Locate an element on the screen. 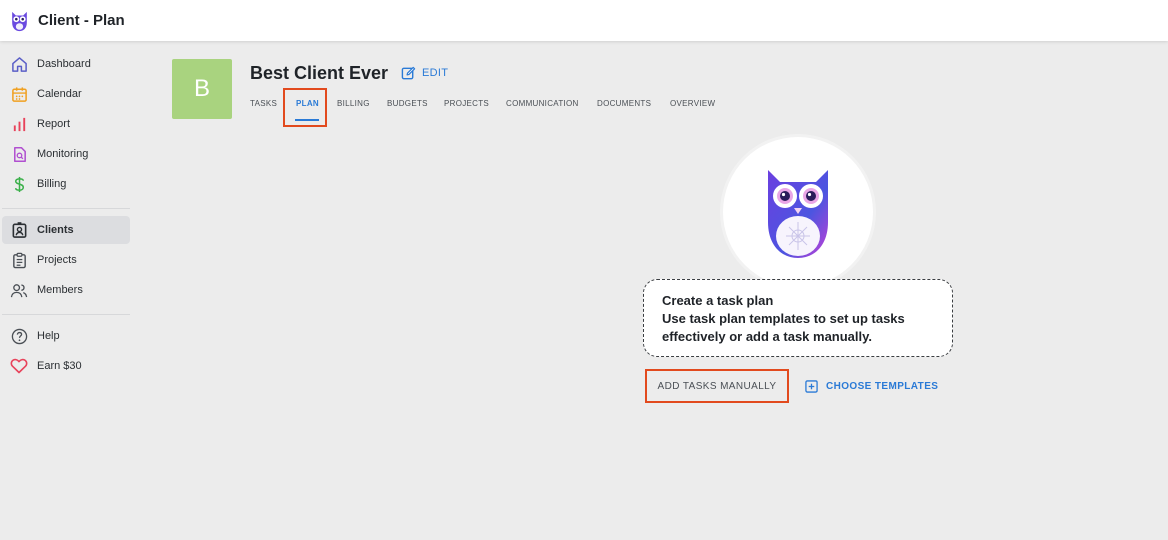  sidebar-item-label: Calendar is located at coordinates (59, 94).